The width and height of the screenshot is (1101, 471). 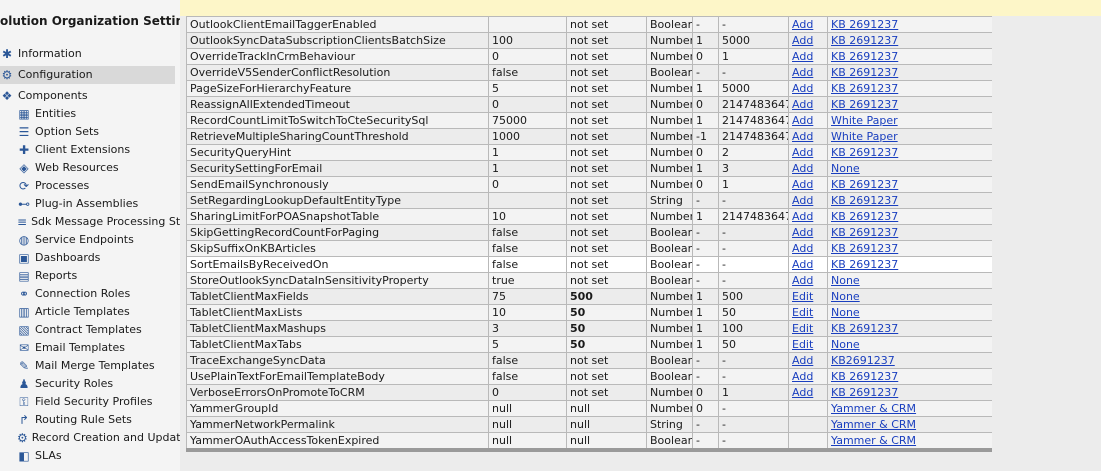 I want to click on sidebar-item-reports: ▤ Reports, so click(x=96, y=276).